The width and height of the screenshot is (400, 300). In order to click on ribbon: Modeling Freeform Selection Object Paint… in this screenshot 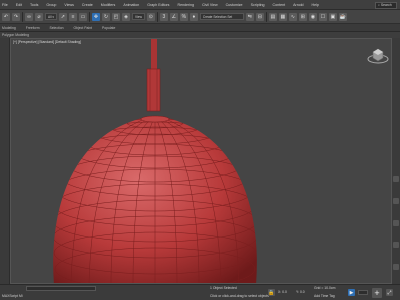, I will do `click(200, 31)`.